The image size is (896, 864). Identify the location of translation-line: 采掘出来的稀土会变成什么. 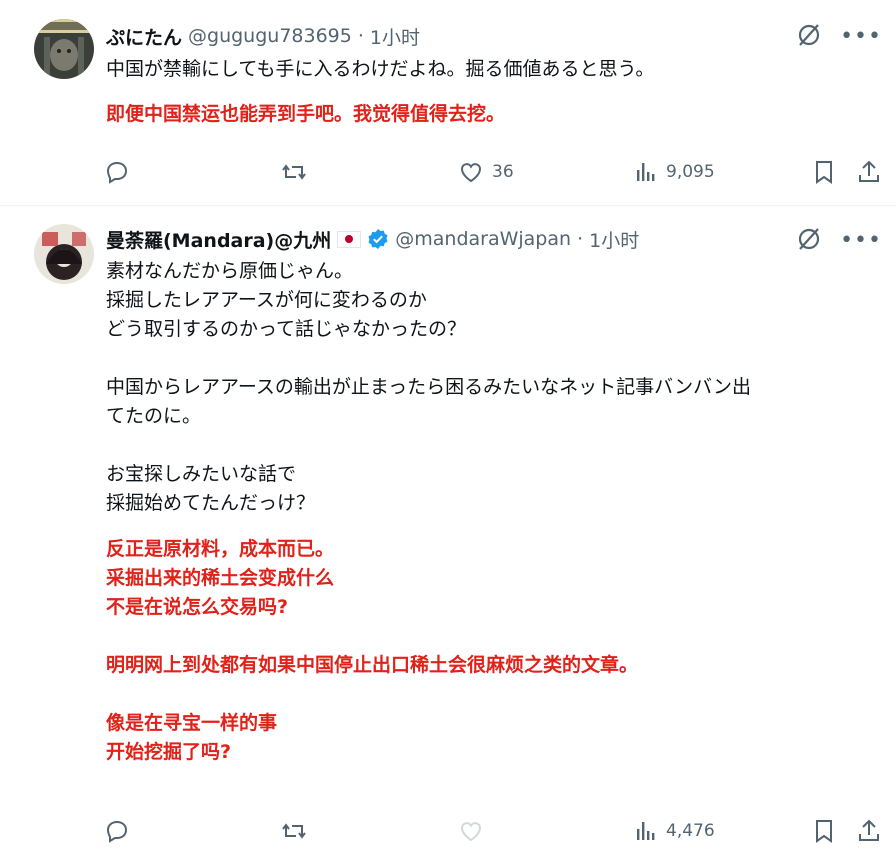
(220, 578).